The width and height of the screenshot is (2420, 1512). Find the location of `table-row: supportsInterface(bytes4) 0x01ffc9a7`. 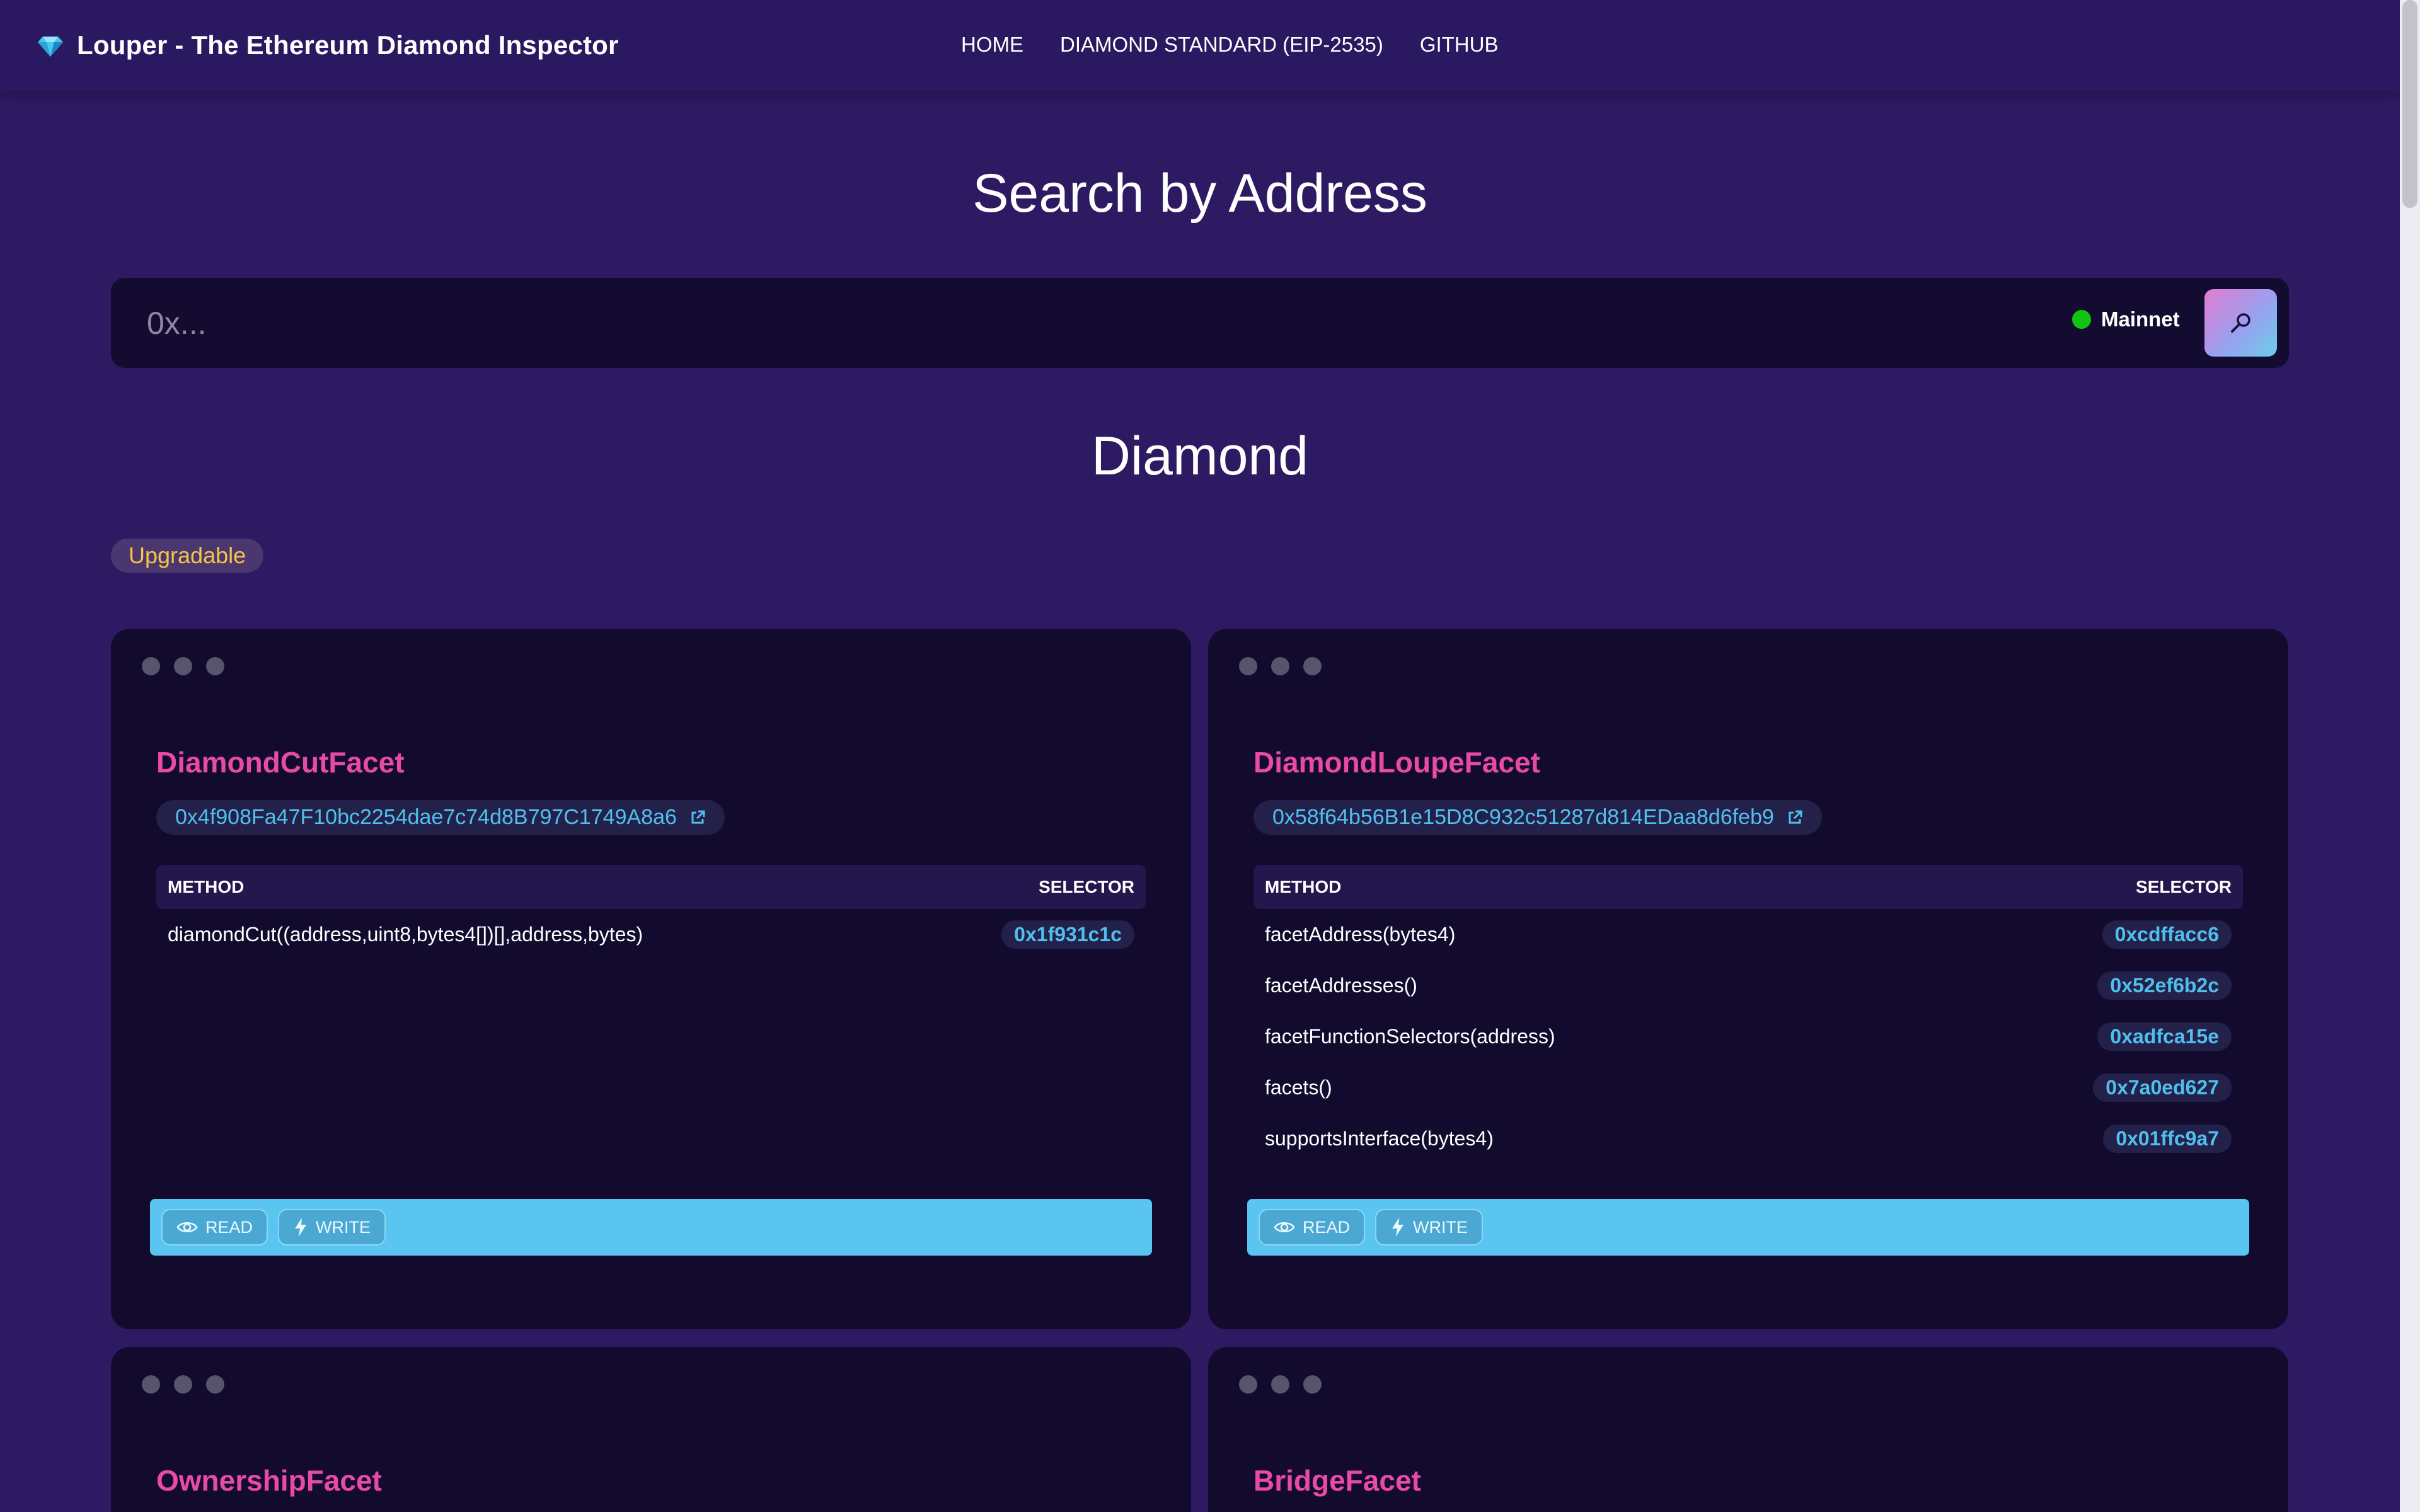

table-row: supportsInterface(bytes4) 0x01ffc9a7 is located at coordinates (1748, 1138).